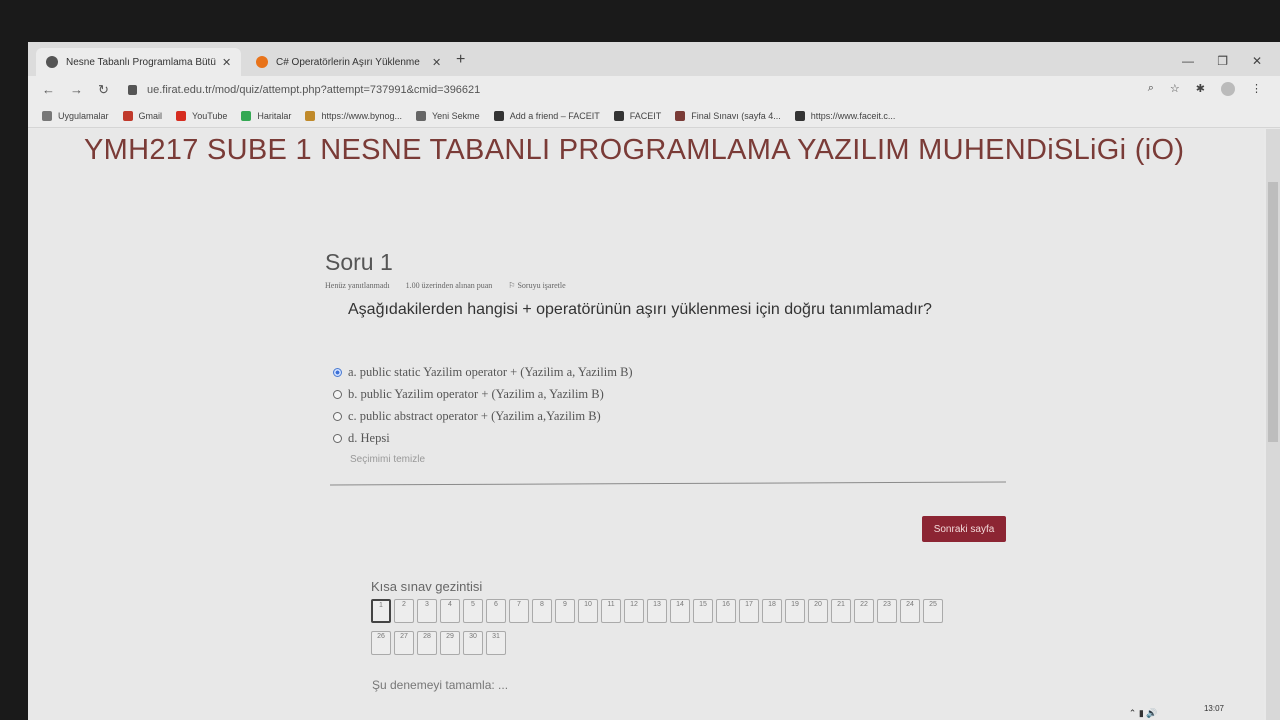  Describe the element at coordinates (536, 285) in the screenshot. I see `flag-question-link: ⚐ Soruyu işaretle` at that location.